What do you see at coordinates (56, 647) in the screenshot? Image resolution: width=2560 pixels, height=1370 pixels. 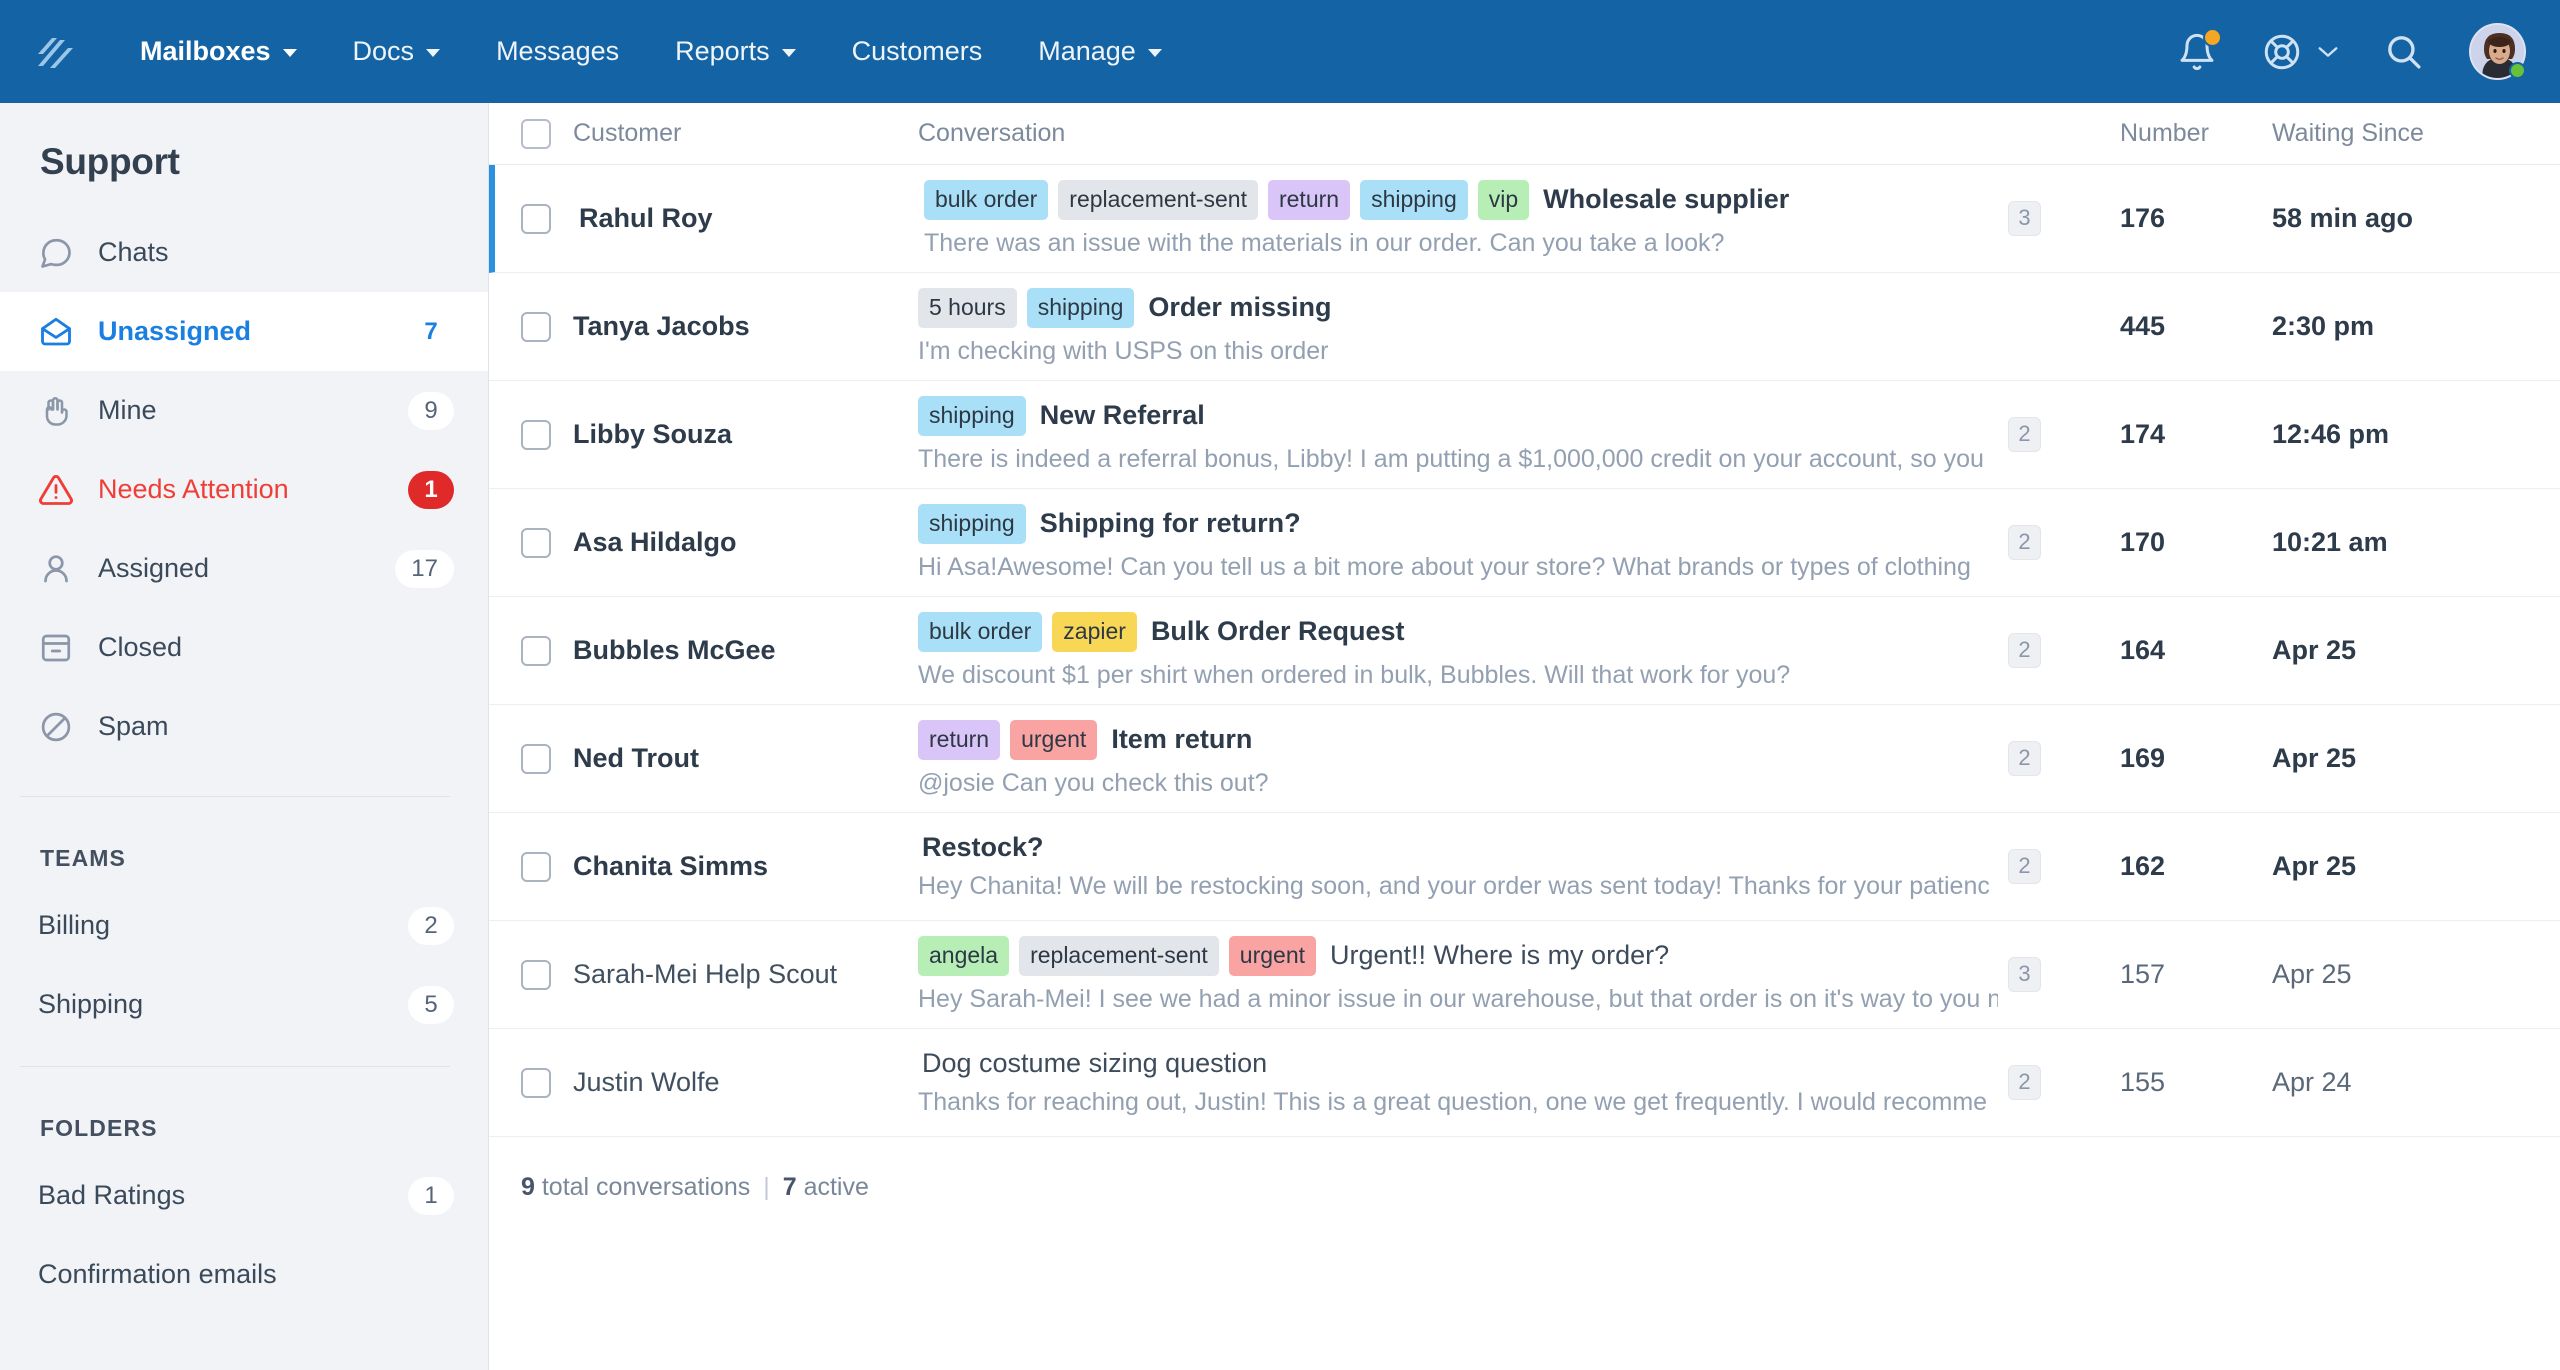 I see `archive-icon` at bounding box center [56, 647].